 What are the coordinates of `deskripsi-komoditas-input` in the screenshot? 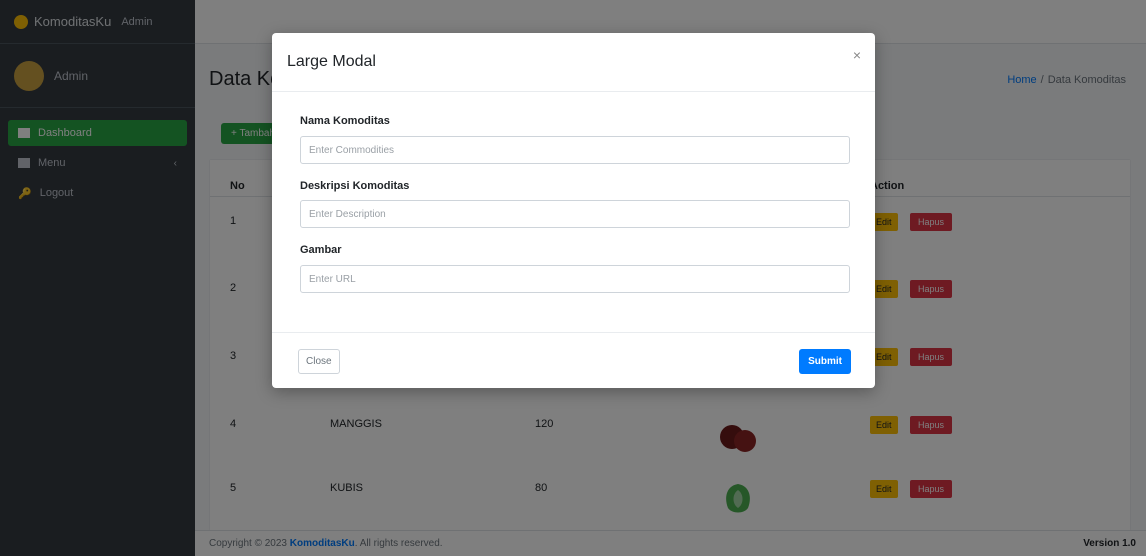 It's located at (575, 214).